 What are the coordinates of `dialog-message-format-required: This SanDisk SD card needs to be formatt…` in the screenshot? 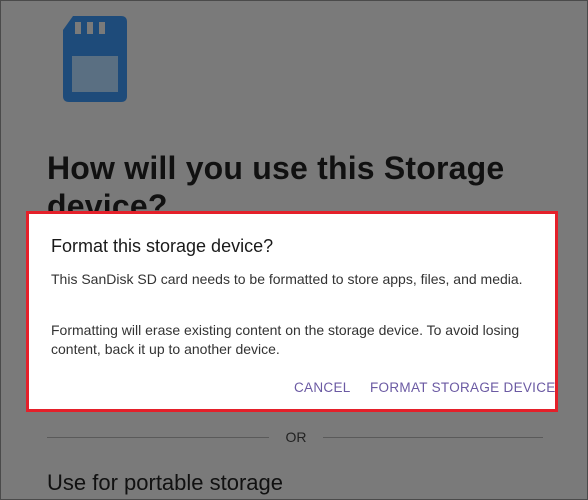 It's located at (287, 279).